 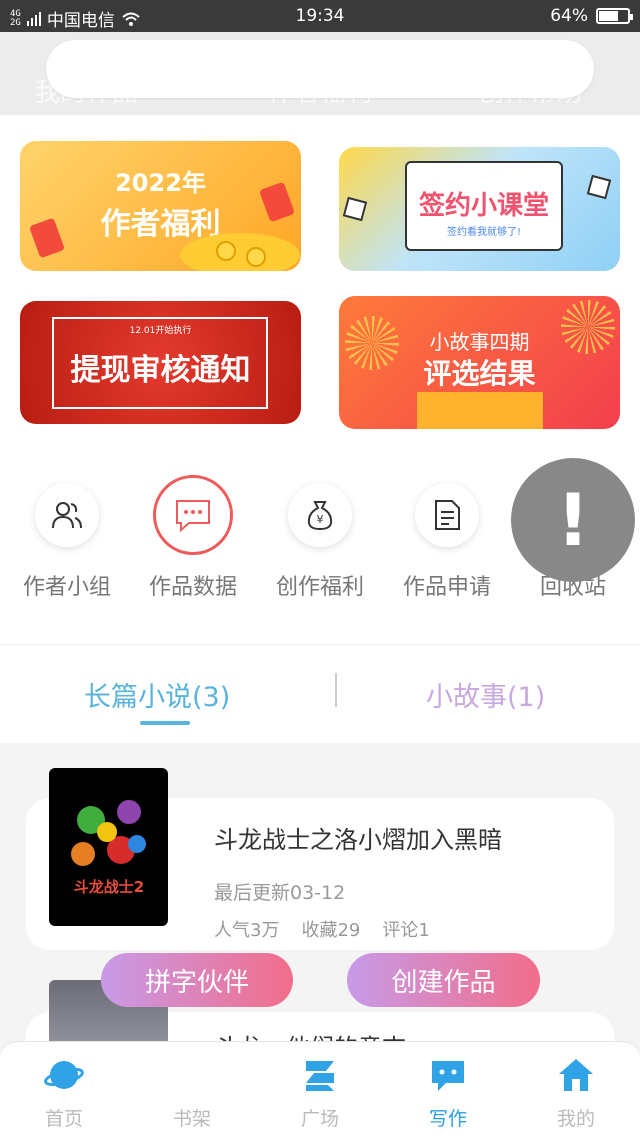 What do you see at coordinates (336, 690) in the screenshot?
I see `tab-divider` at bounding box center [336, 690].